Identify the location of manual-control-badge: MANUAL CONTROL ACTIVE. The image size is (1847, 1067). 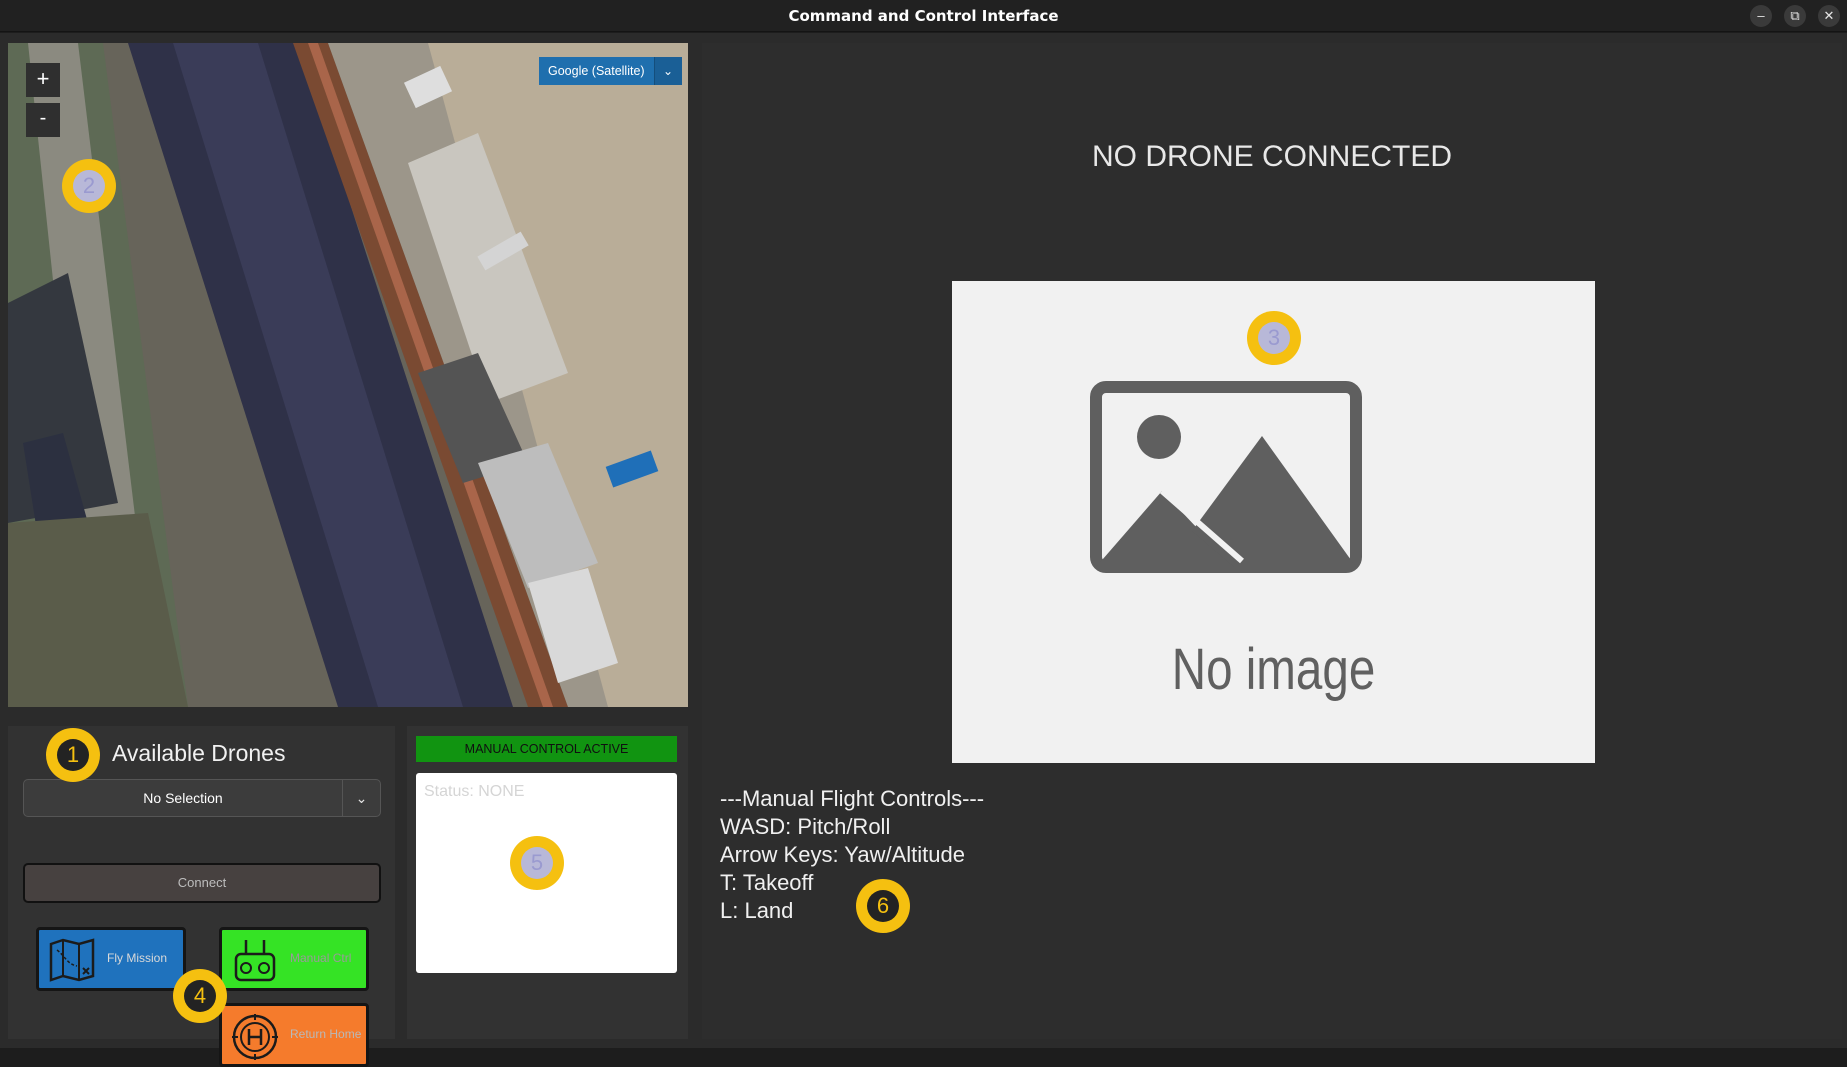
(546, 749).